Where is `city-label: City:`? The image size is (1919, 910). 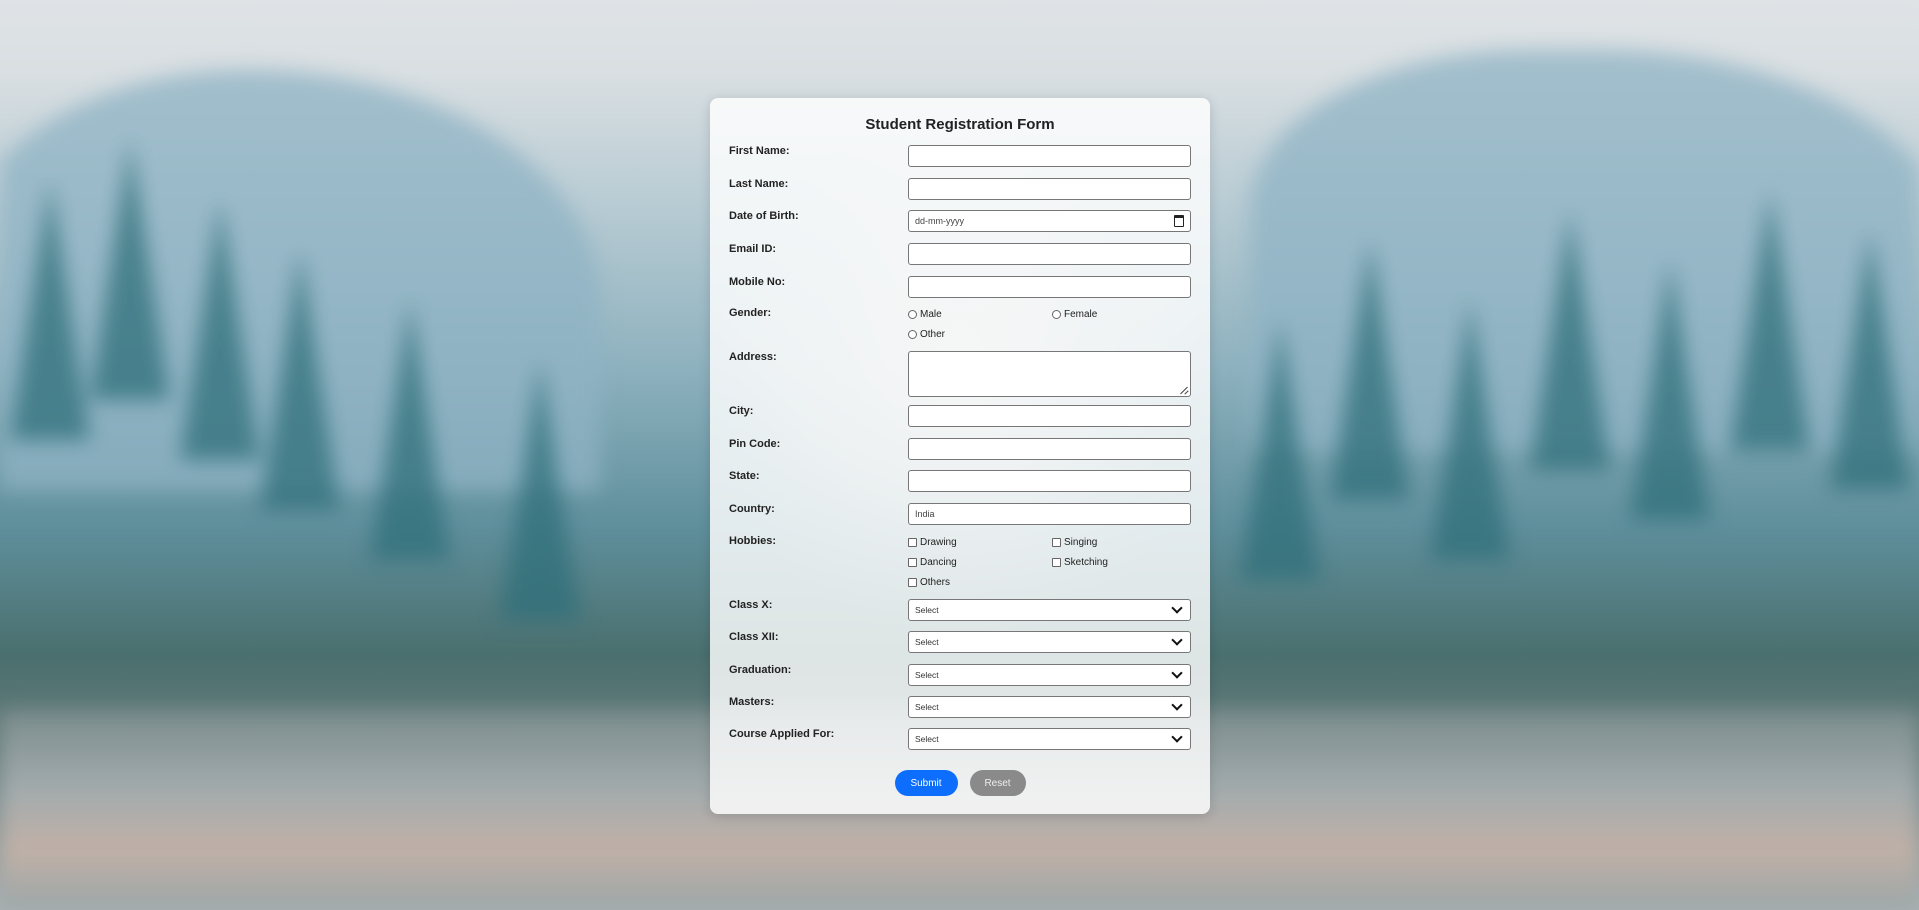
city-label: City: is located at coordinates (741, 411).